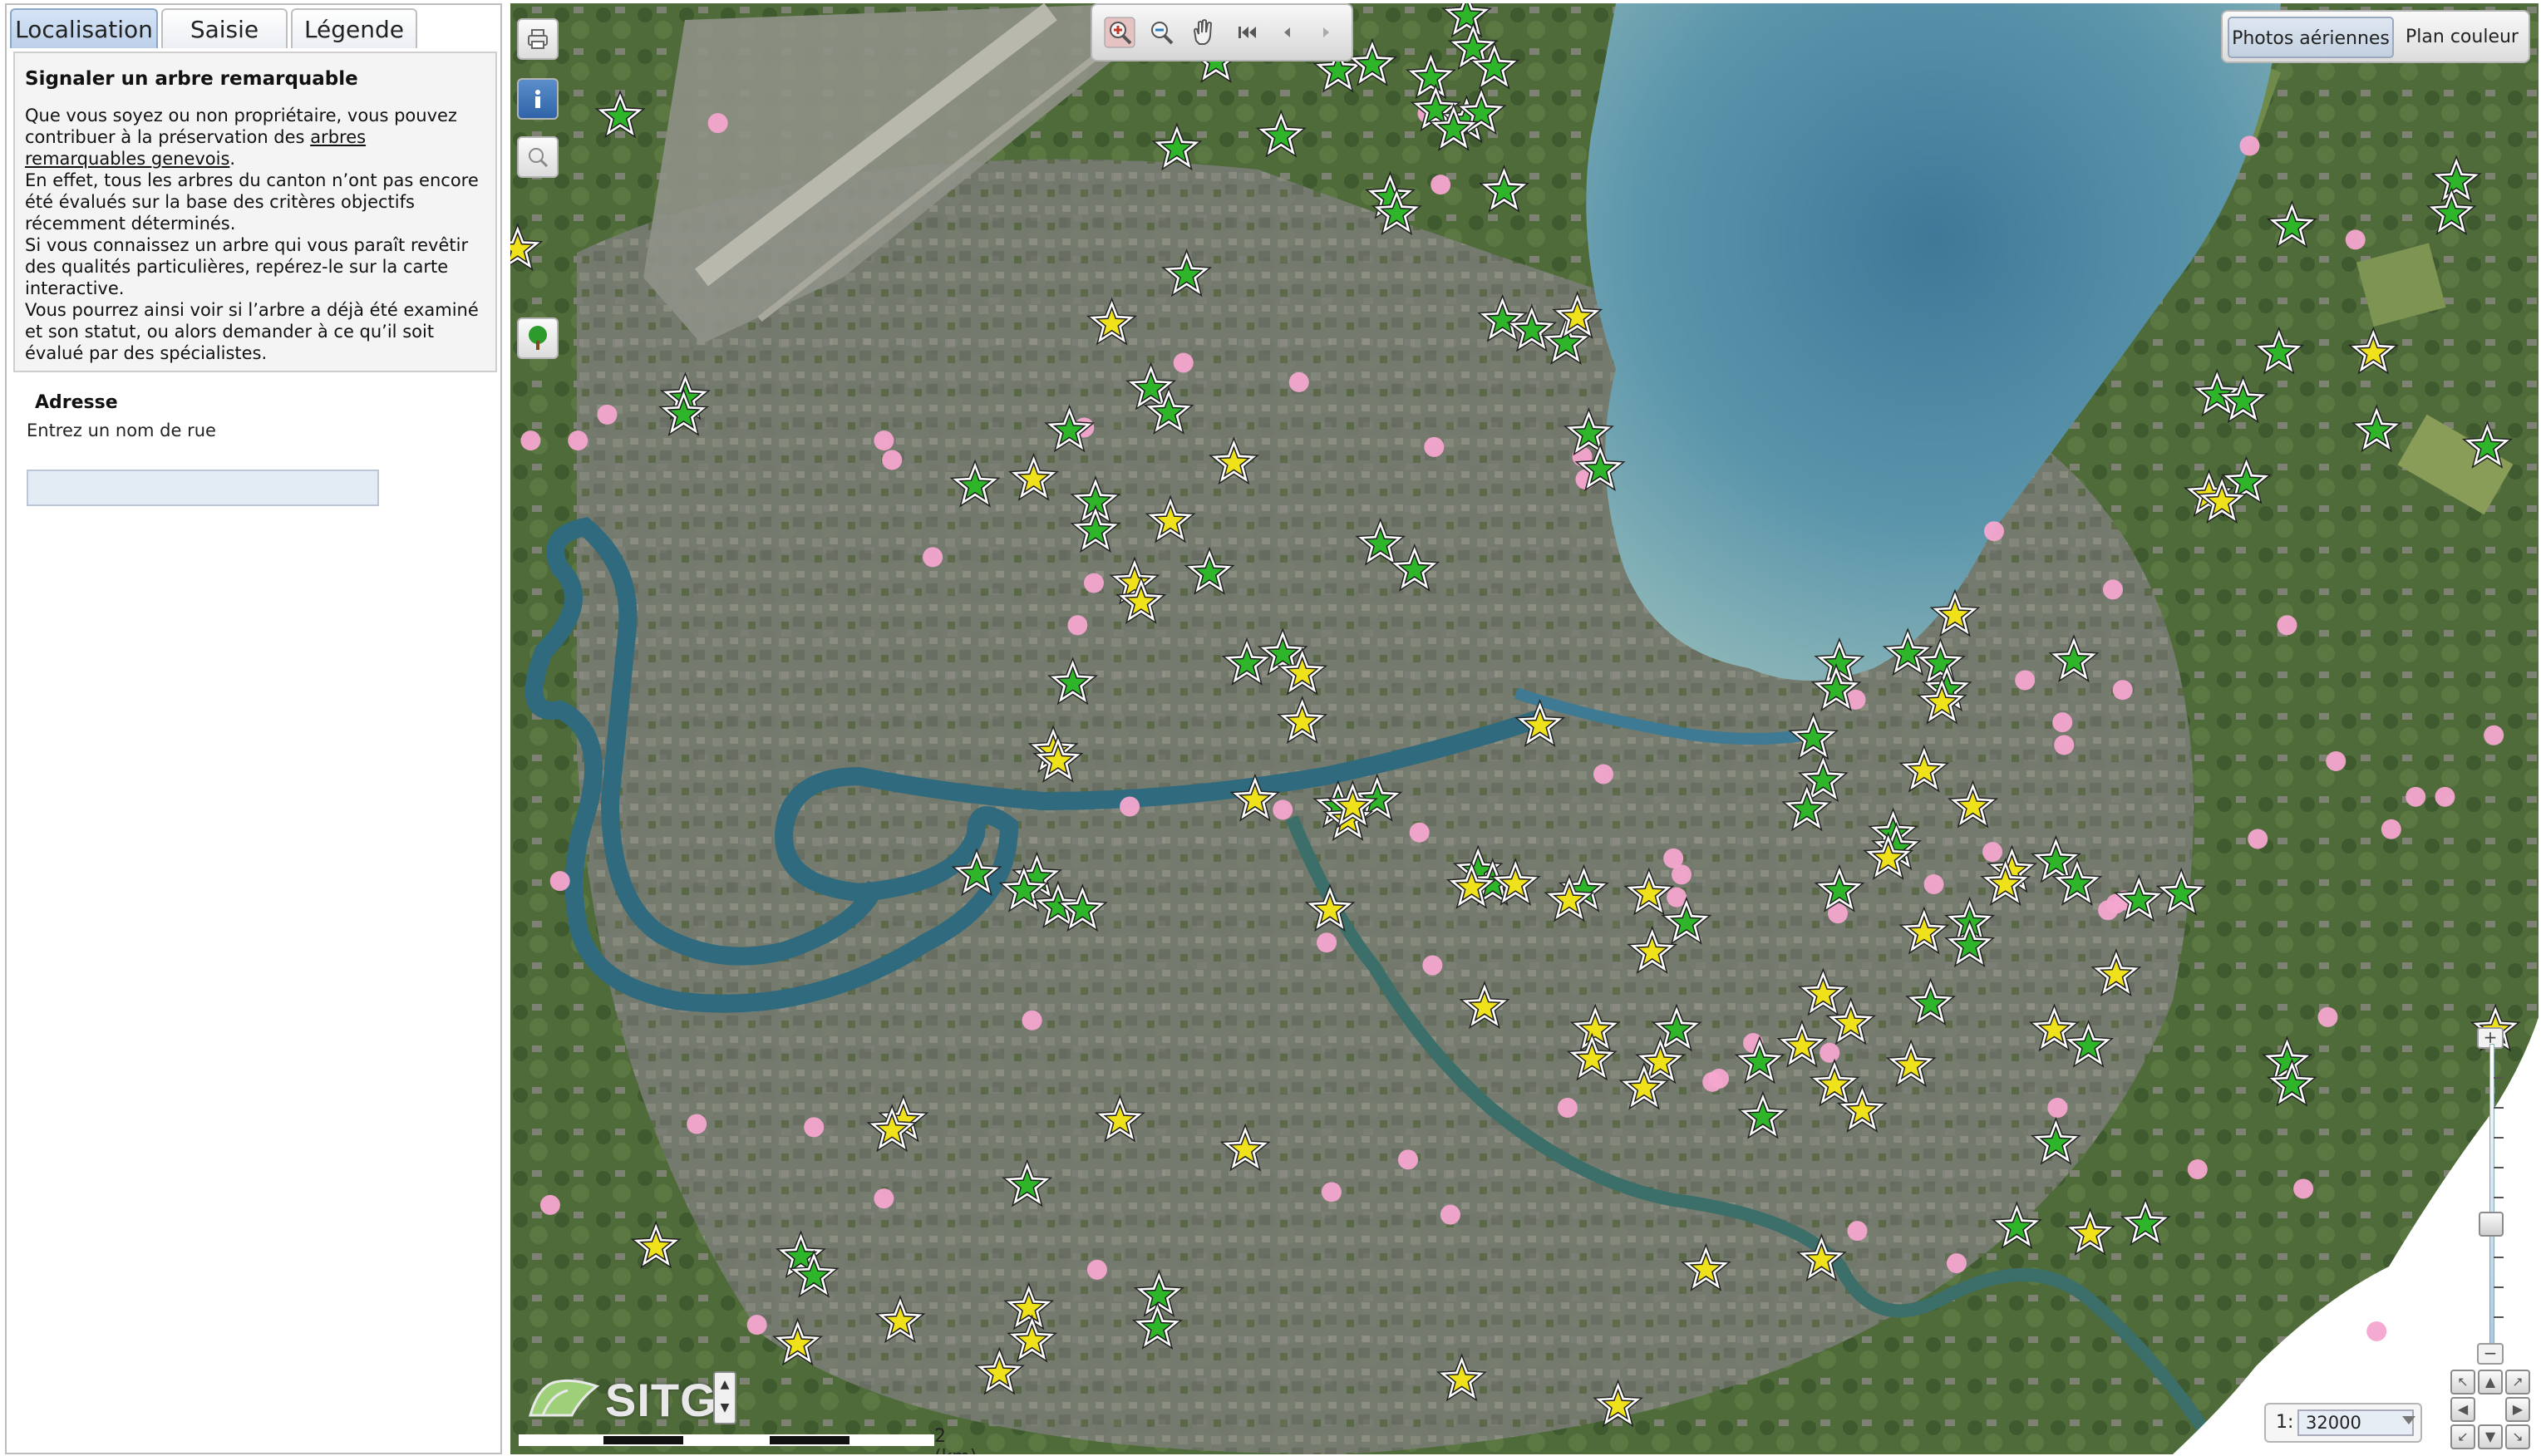 The image size is (2541, 1456). What do you see at coordinates (191, 79) in the screenshot?
I see `info-title: Signaler un arbre remarquable` at bounding box center [191, 79].